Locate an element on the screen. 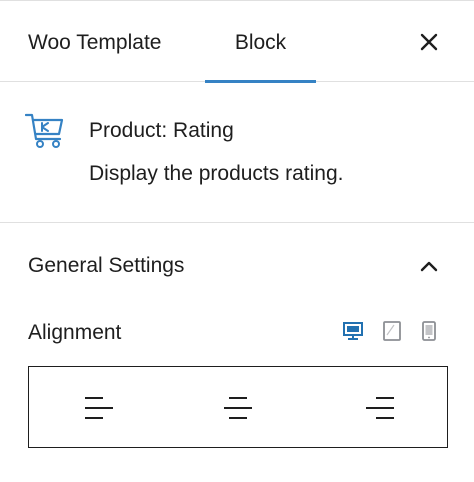 The height and width of the screenshot is (482, 474). tab-block: Block is located at coordinates (260, 43).